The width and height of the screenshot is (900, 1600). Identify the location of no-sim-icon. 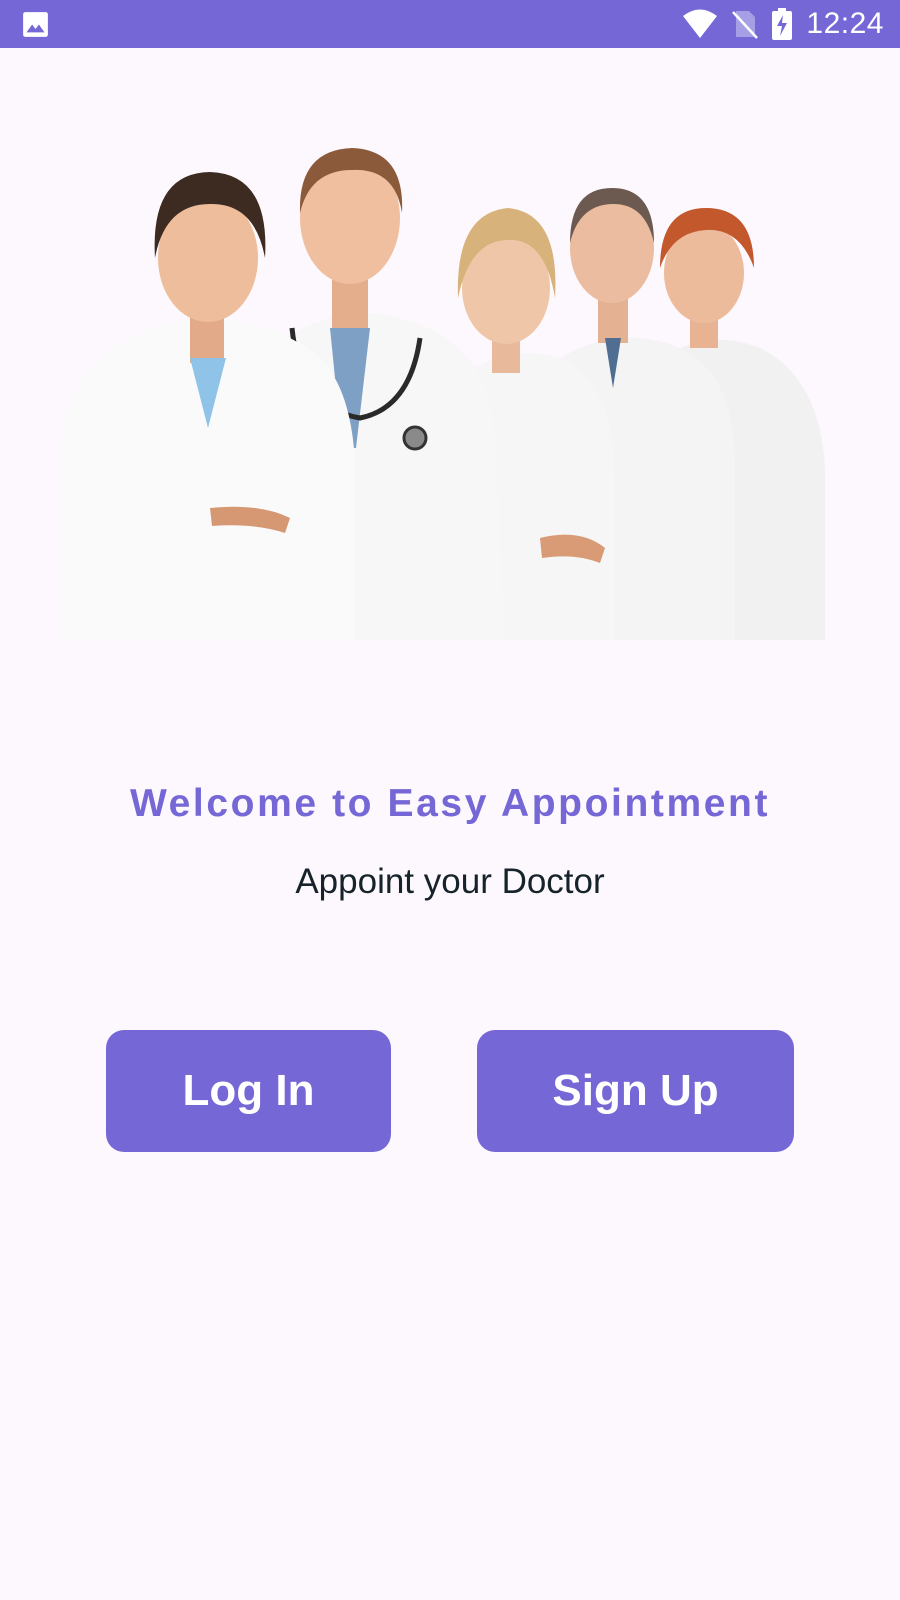
(745, 25).